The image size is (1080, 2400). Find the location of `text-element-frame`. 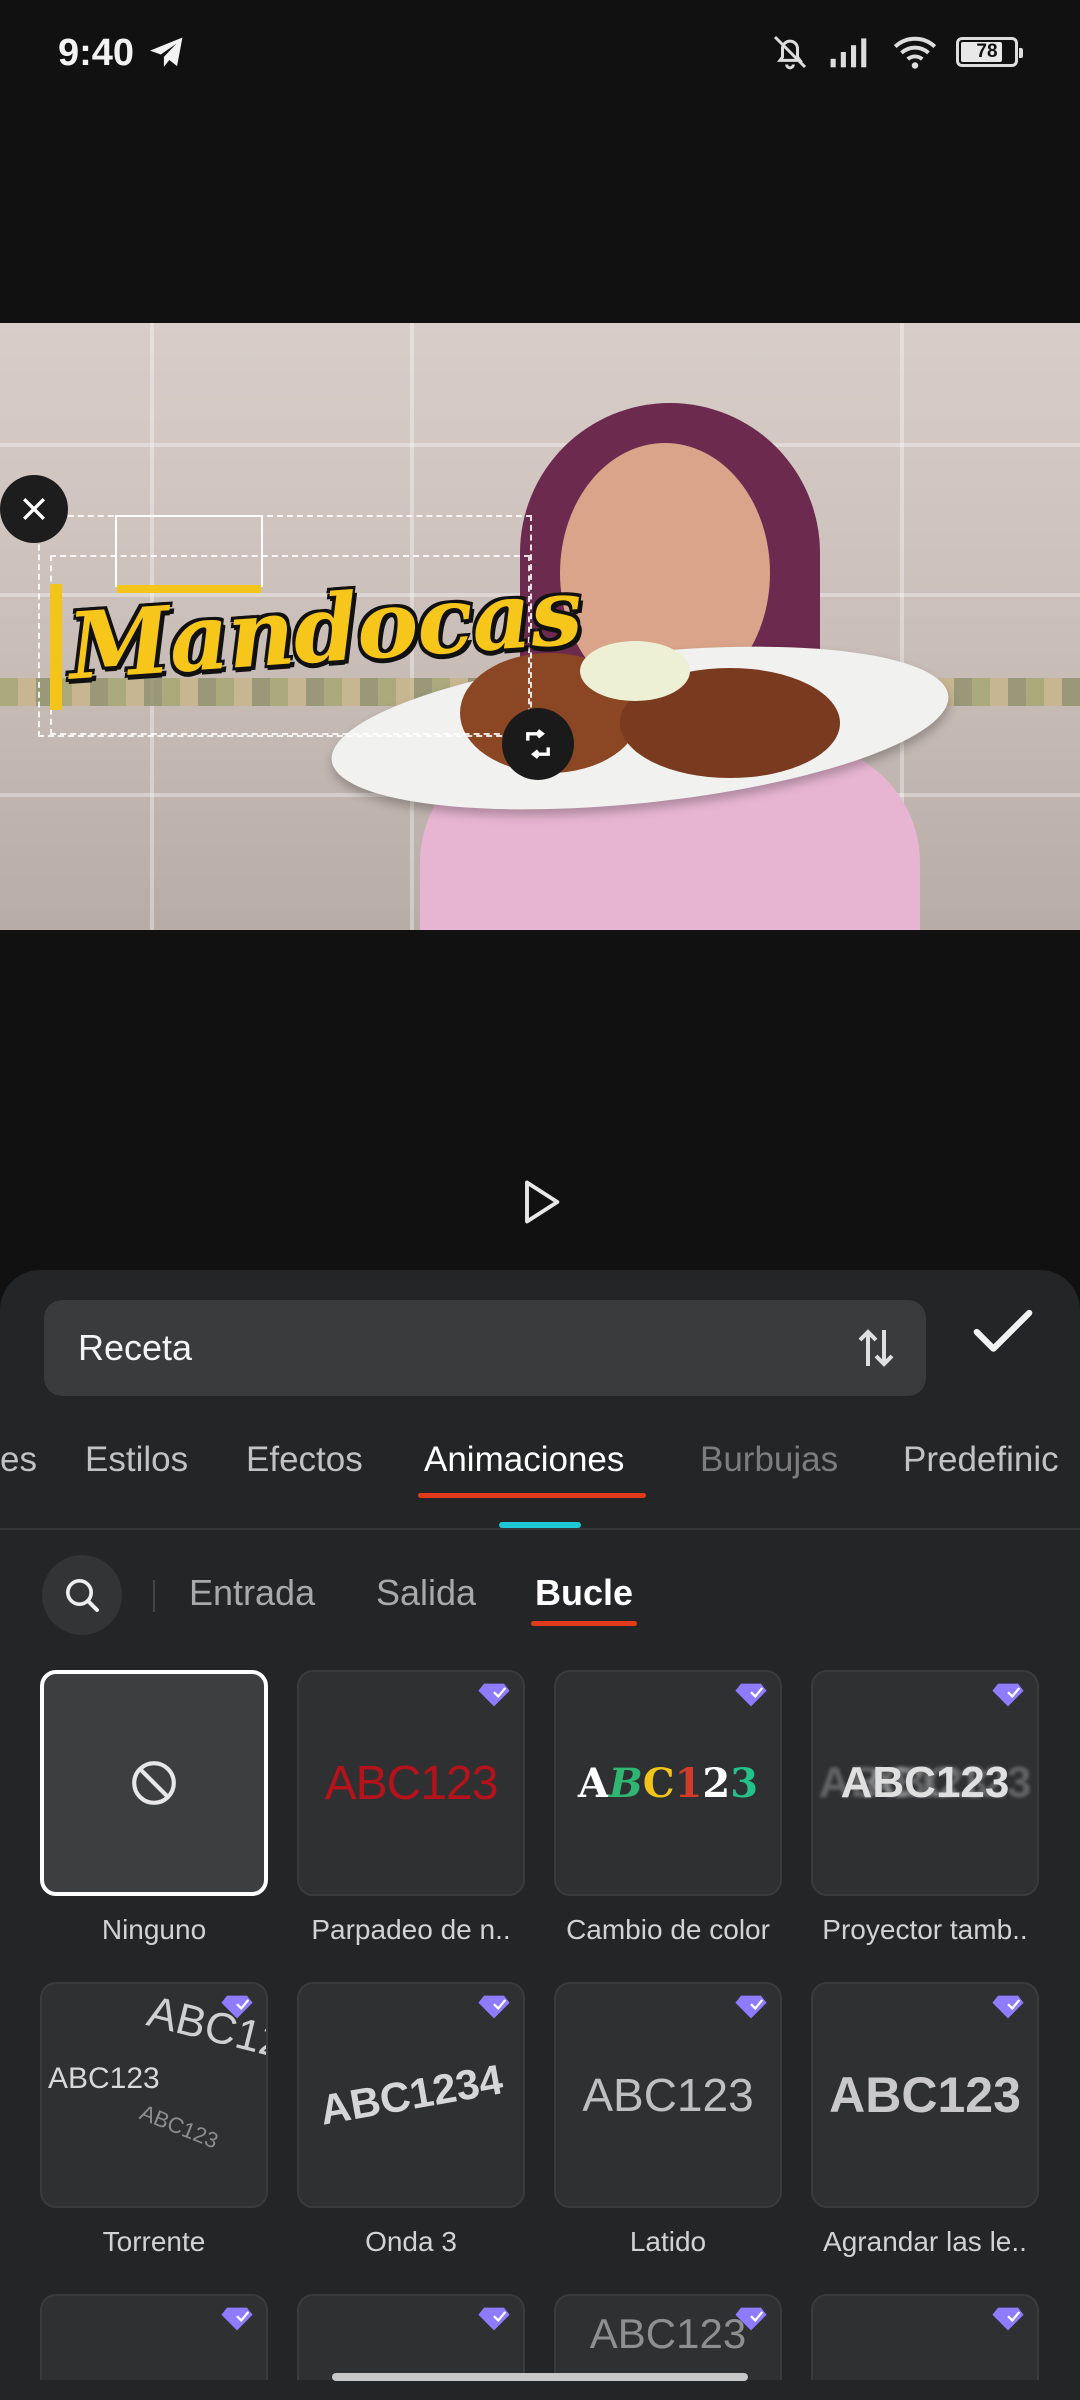

text-element-frame is located at coordinates (189, 554).